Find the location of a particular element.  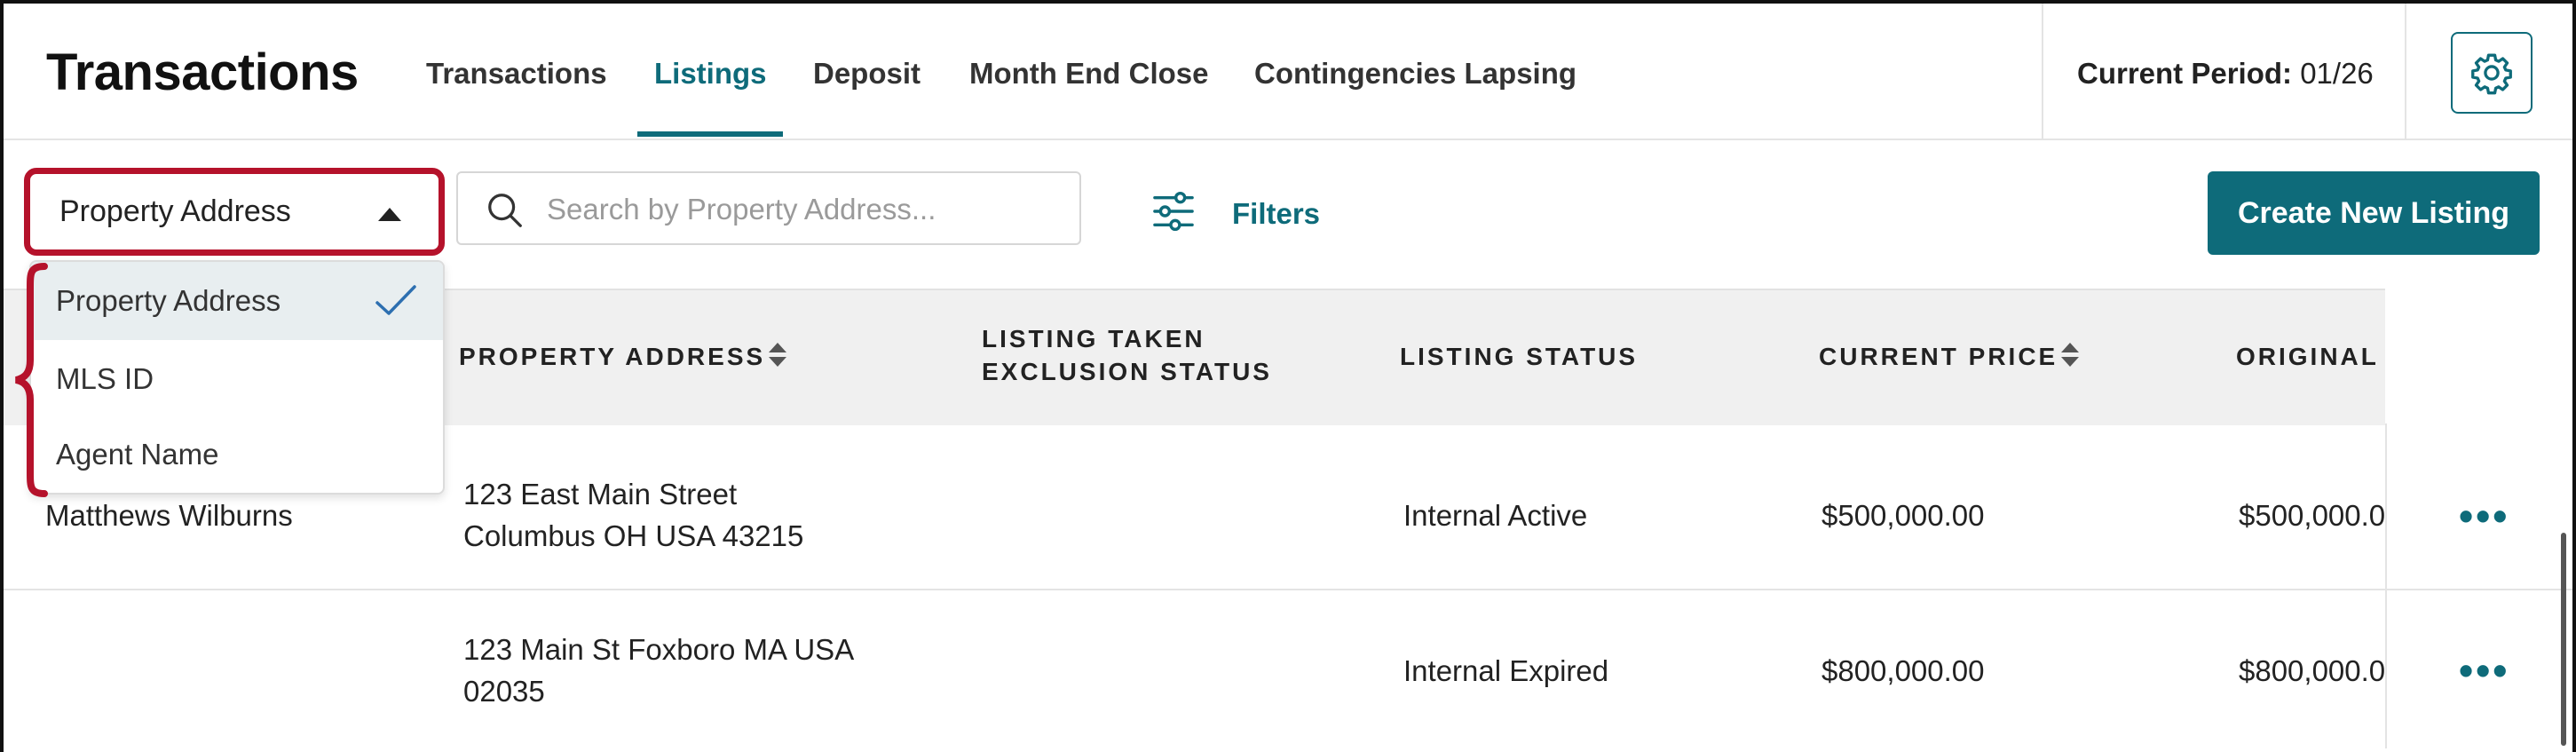

tab-listings: Listings is located at coordinates (710, 74).